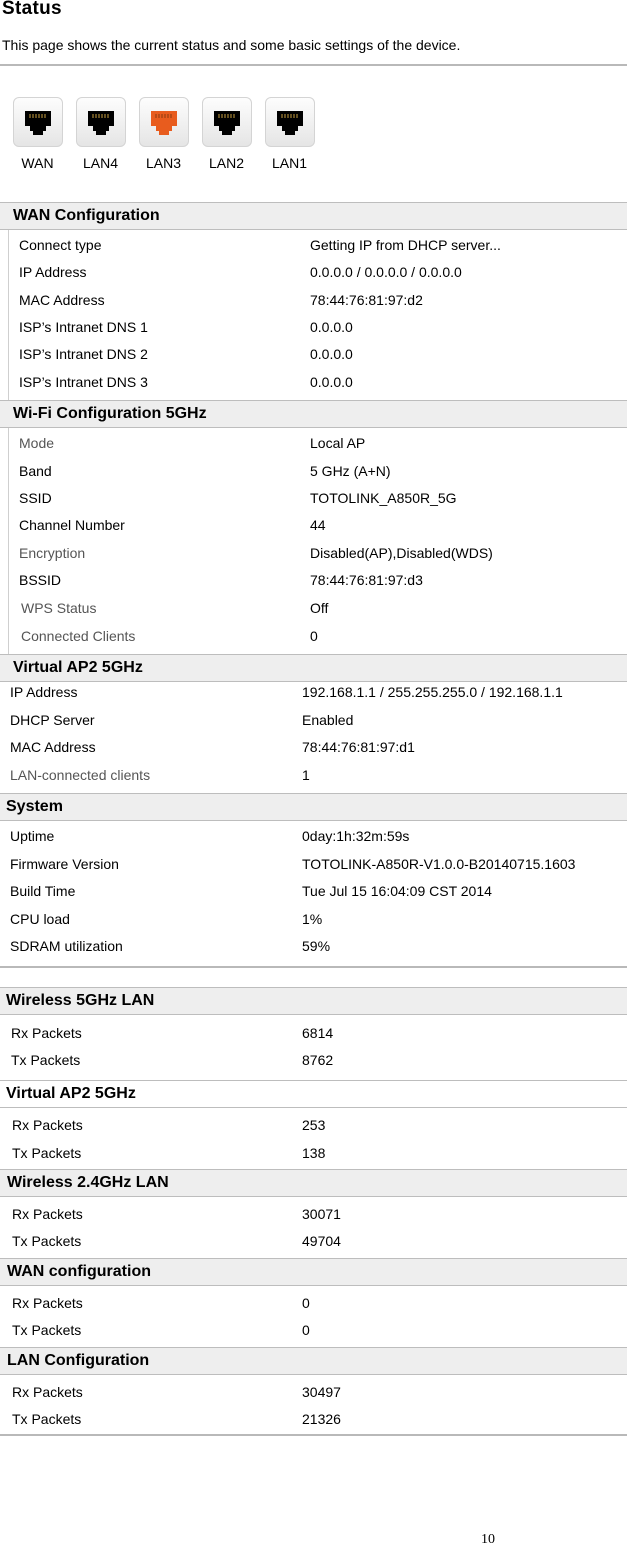 This screenshot has height=1549, width=627. Describe the element at coordinates (401, 553) in the screenshot. I see `row-value: Disabled(AP),Disabled(WDS)` at that location.